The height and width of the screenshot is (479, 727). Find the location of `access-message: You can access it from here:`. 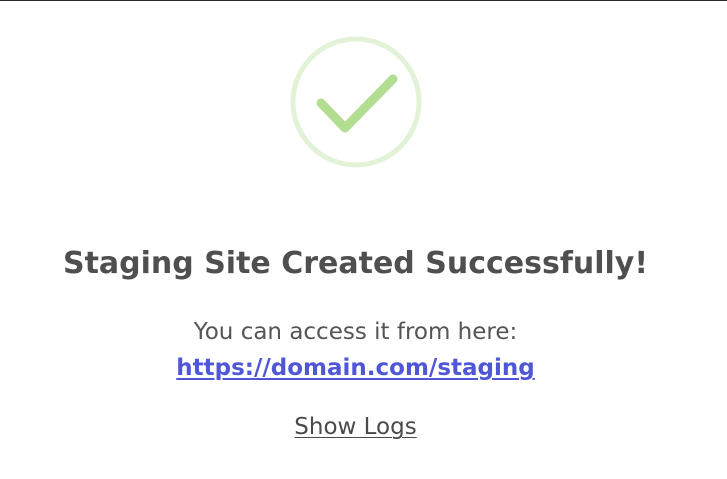

access-message: You can access it from here: is located at coordinates (355, 332).